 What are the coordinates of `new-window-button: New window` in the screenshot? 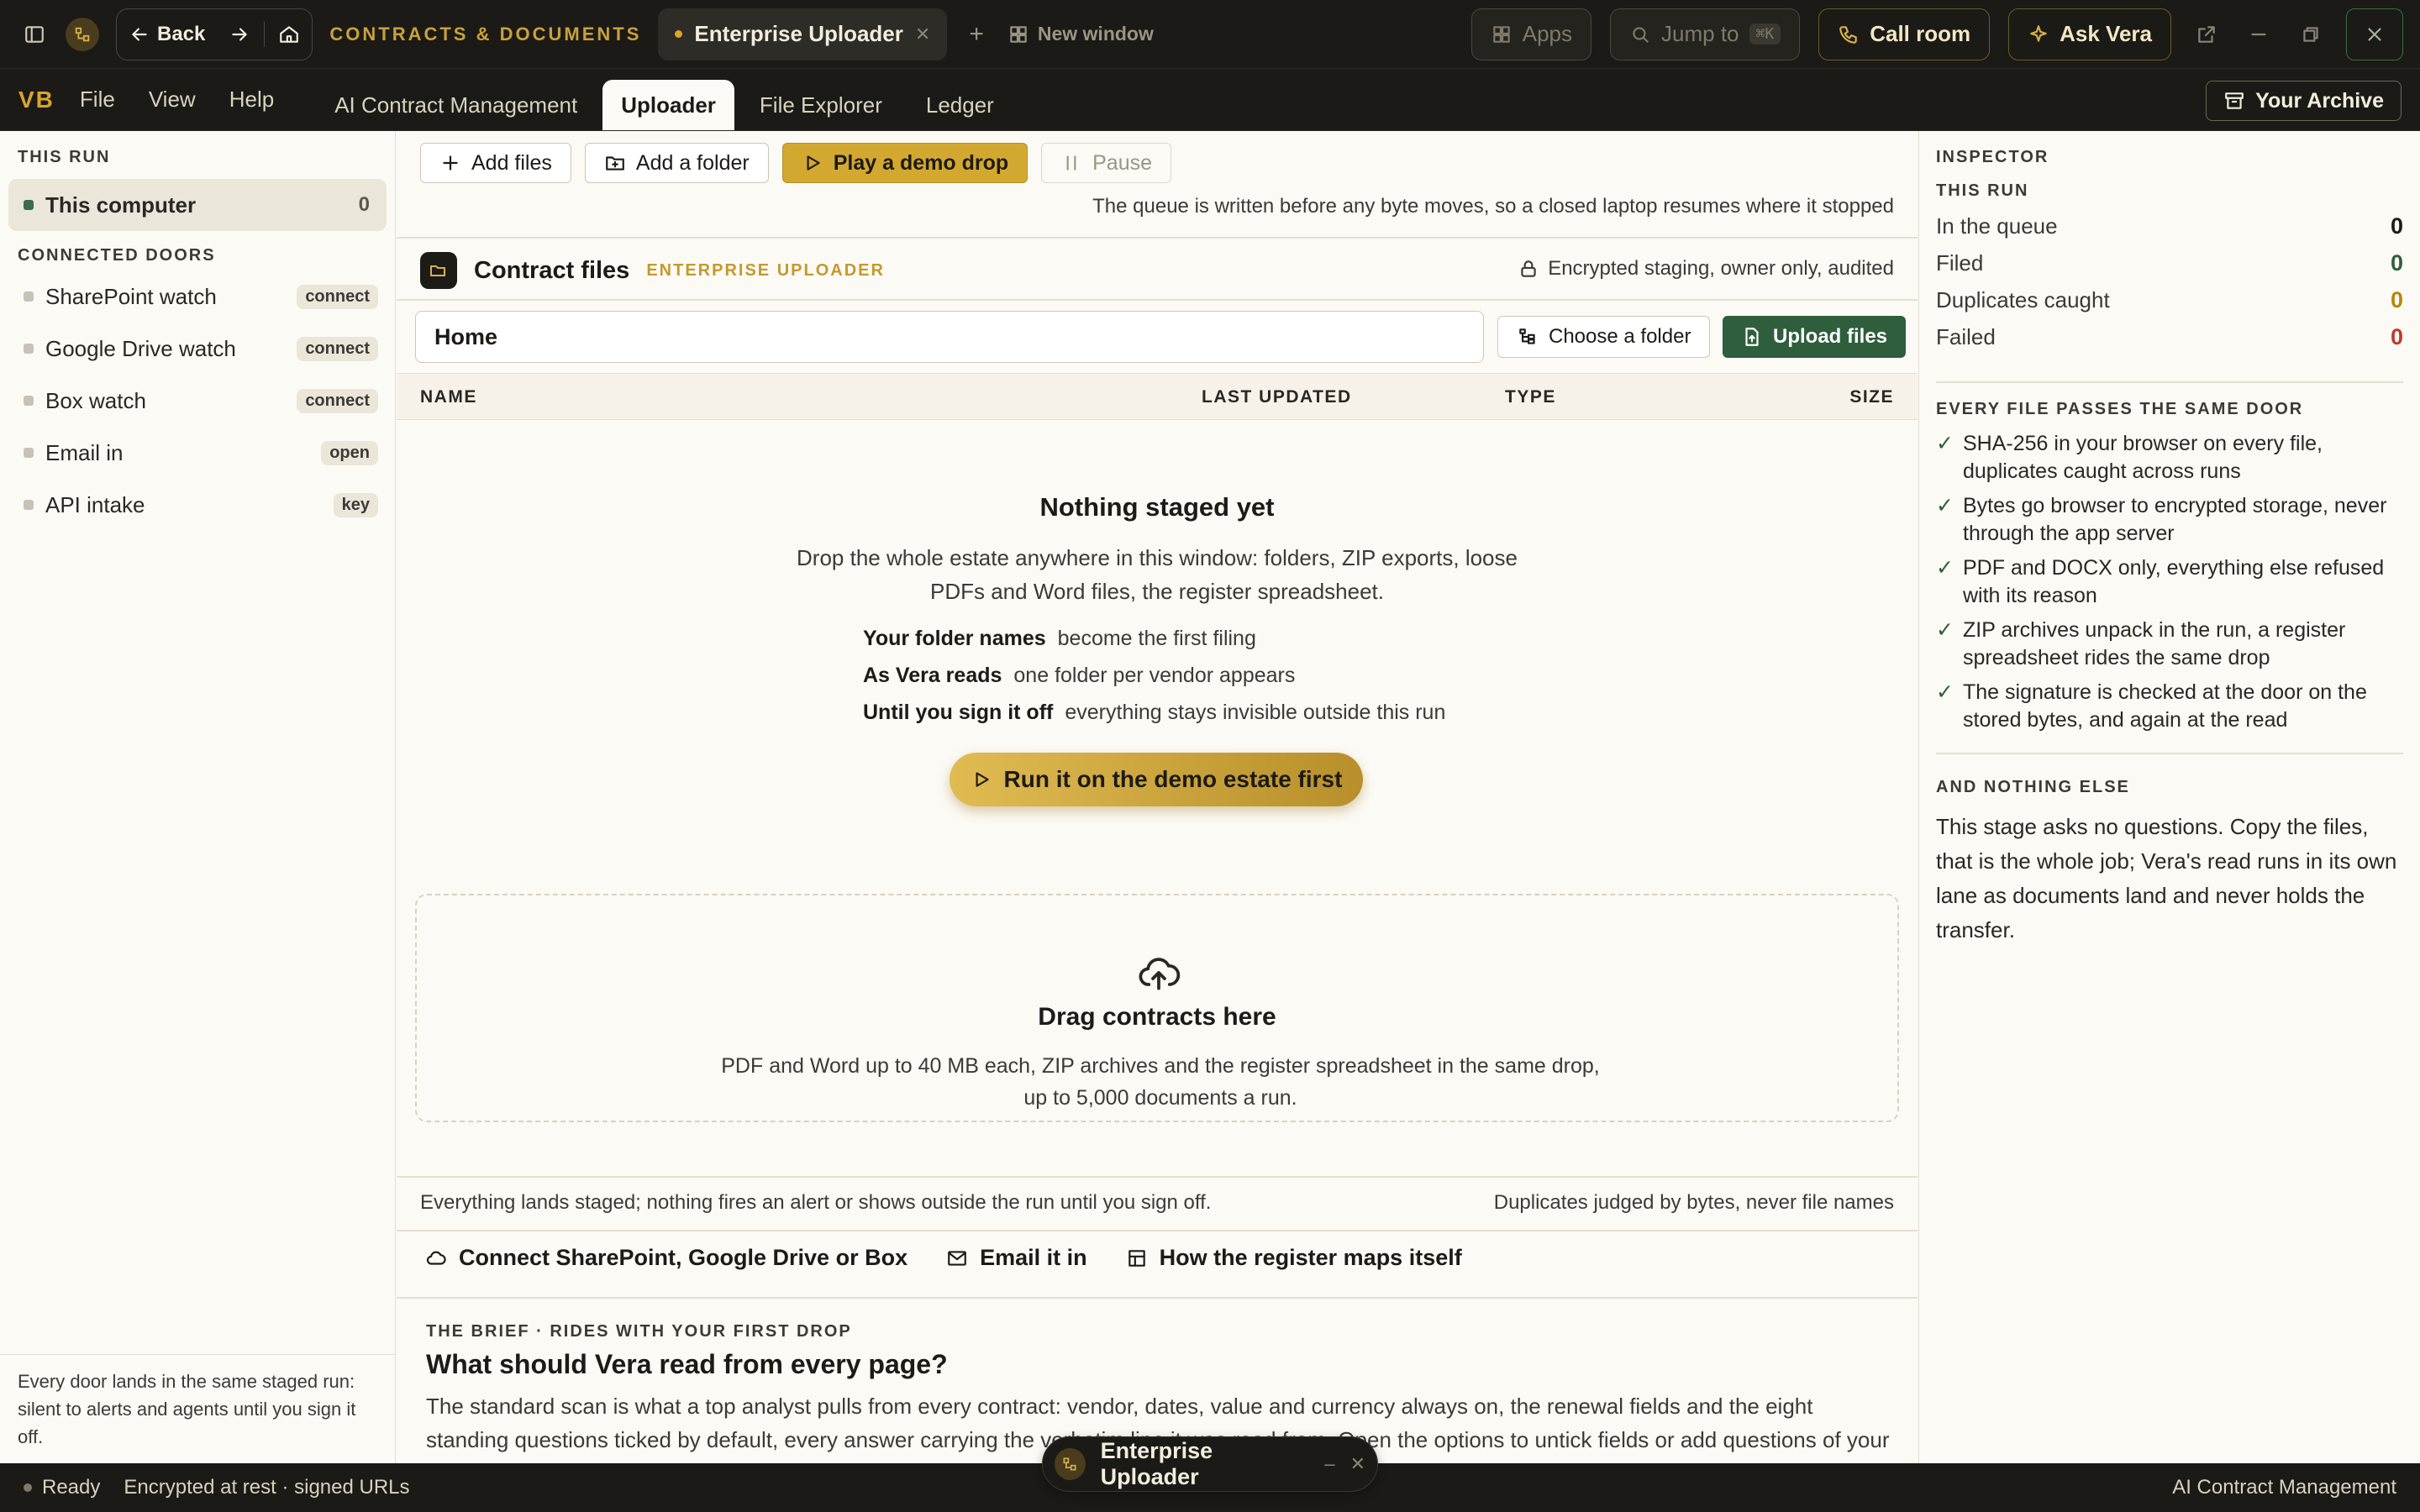 It's located at (1080, 34).